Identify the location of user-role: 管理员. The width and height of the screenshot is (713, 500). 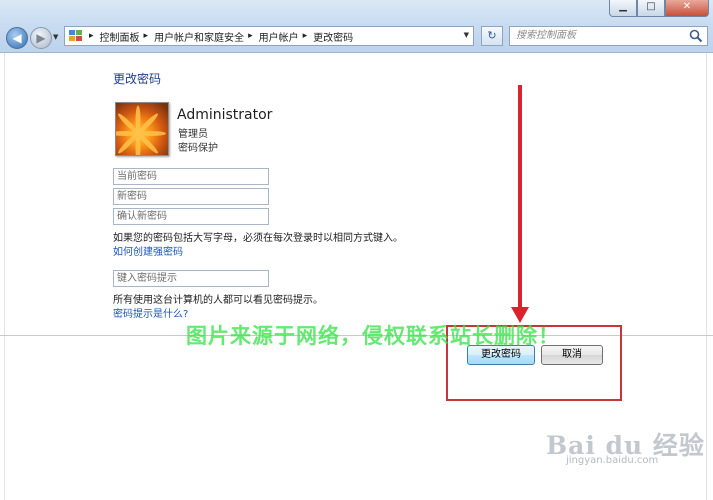
(193, 134).